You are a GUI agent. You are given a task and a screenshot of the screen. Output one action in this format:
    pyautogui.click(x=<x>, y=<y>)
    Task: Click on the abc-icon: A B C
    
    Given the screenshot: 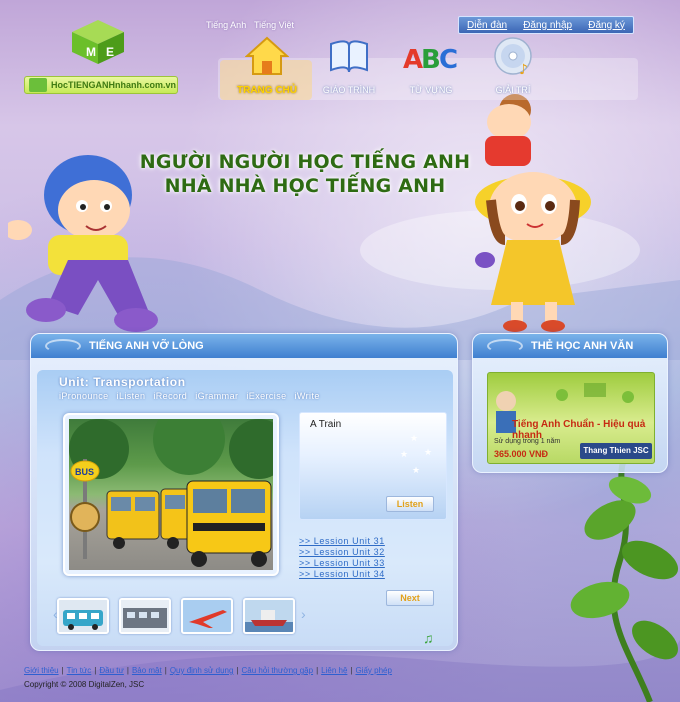 What is the action you would take?
    pyautogui.click(x=430, y=60)
    